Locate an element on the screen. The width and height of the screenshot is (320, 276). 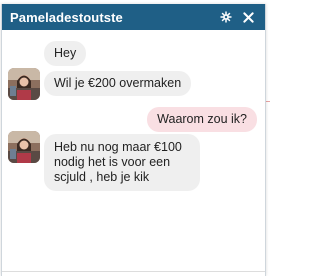
page-background-edge is located at coordinates (268, 138).